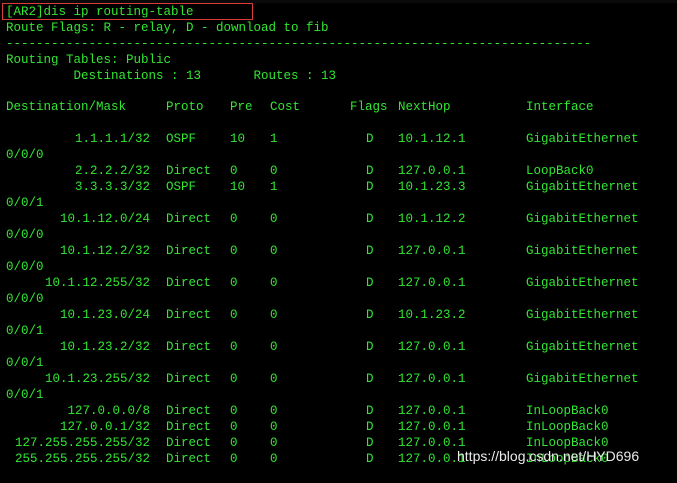 This screenshot has width=677, height=483. I want to click on row-destination: 127.255.255.255/32, so click(82, 443).